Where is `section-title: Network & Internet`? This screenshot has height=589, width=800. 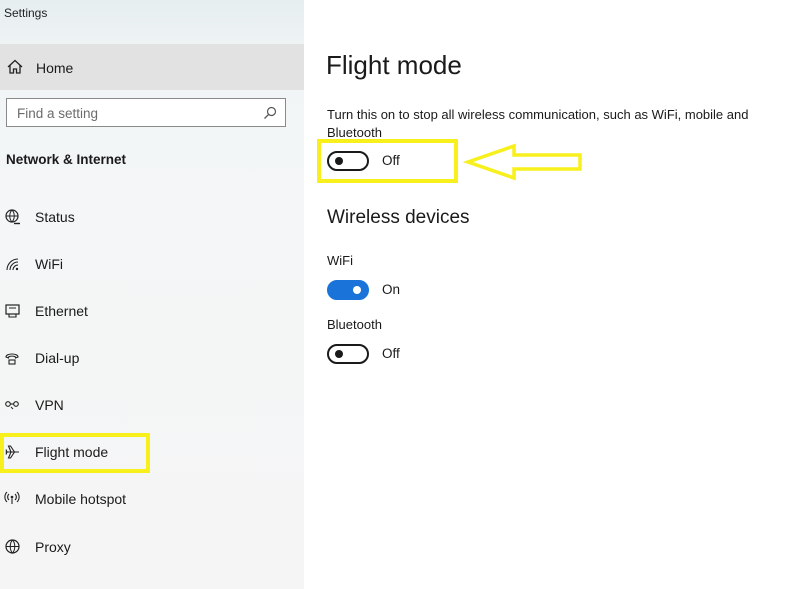
section-title: Network & Internet is located at coordinates (66, 159).